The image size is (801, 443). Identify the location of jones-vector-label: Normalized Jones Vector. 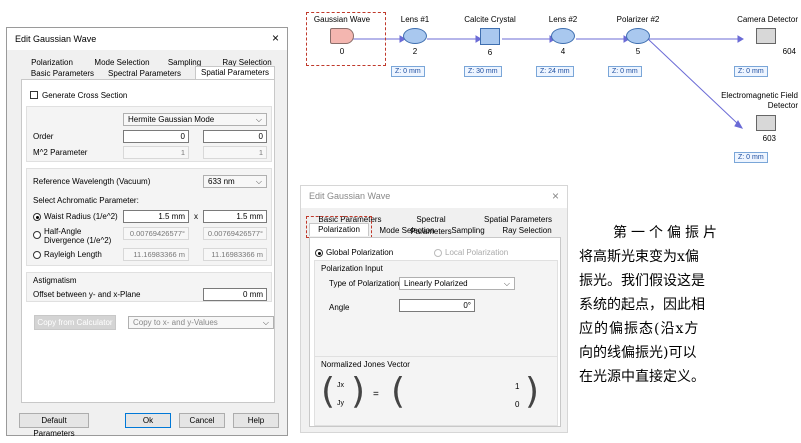
(365, 364).